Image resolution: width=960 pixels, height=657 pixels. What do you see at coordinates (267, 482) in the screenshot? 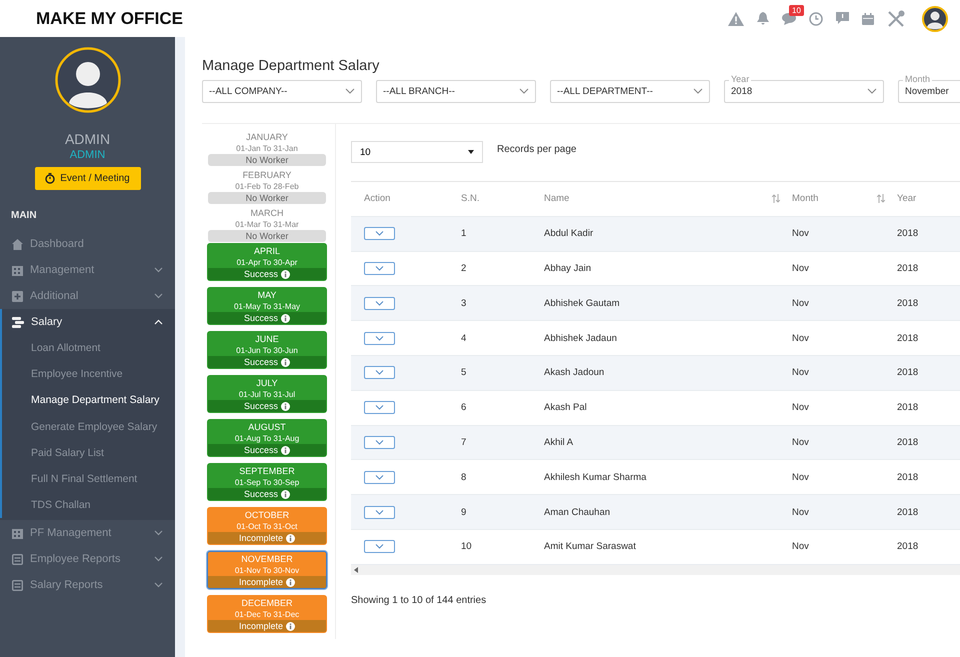
I see `month-card: SEPTEMBER 01-Sep To 30-Sep Success` at bounding box center [267, 482].